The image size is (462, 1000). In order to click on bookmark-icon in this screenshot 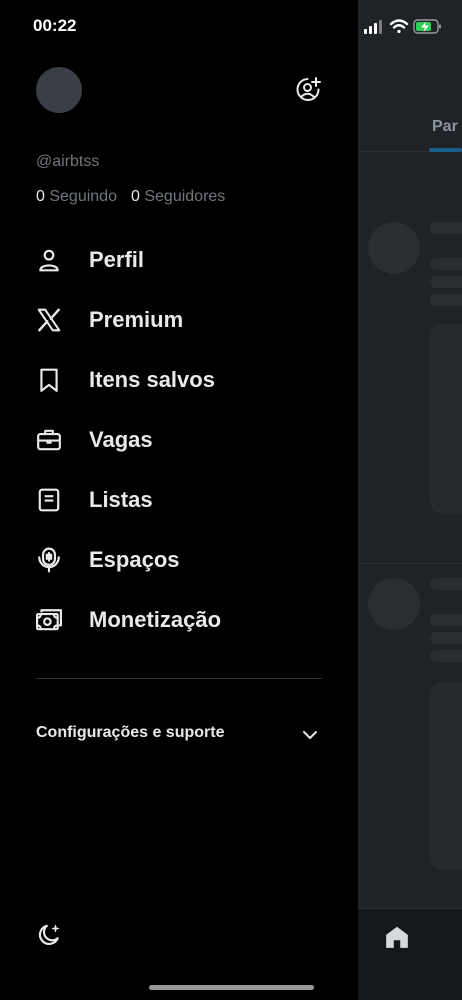, I will do `click(49, 380)`.